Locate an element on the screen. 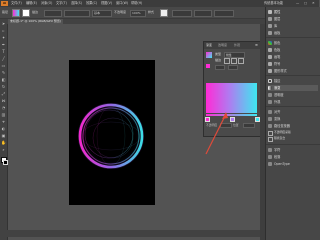 The image size is (320, 240). document-tab: 未标题-1* @ 100% (RGB/GPU 预览) is located at coordinates (36, 21).